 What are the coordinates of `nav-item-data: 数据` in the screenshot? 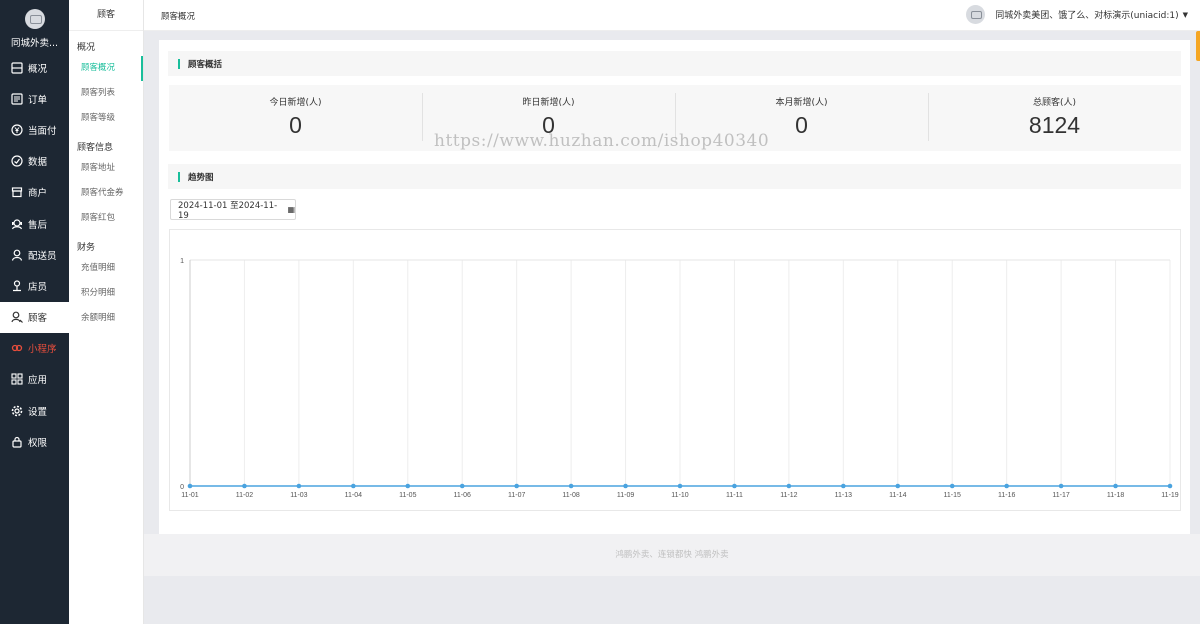 It's located at (34, 161).